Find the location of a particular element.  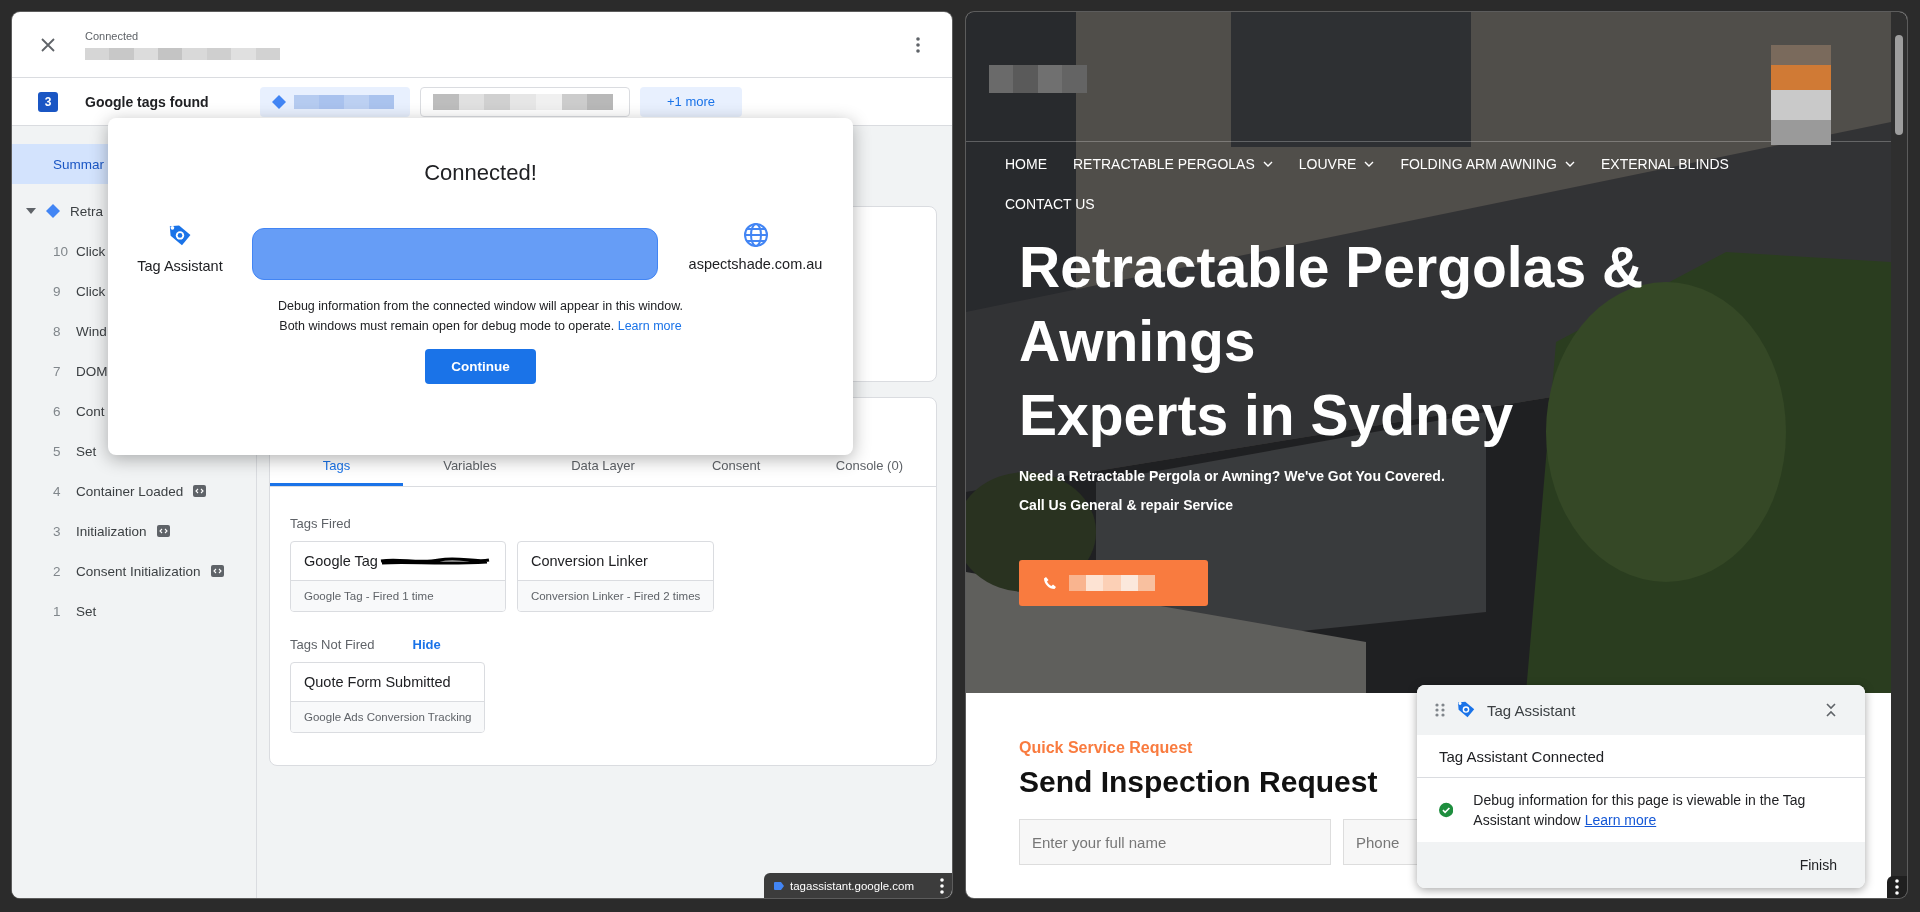

tag-card: Conversion Linker Conversion Linker - Fired 2 times is located at coordinates (615, 576).